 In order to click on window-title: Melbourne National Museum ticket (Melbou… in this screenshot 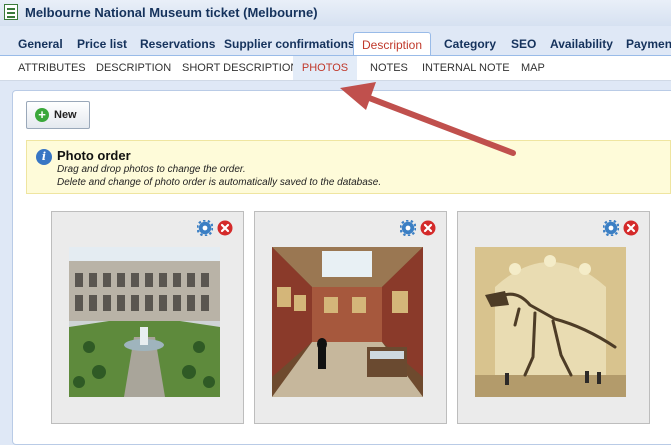, I will do `click(171, 12)`.